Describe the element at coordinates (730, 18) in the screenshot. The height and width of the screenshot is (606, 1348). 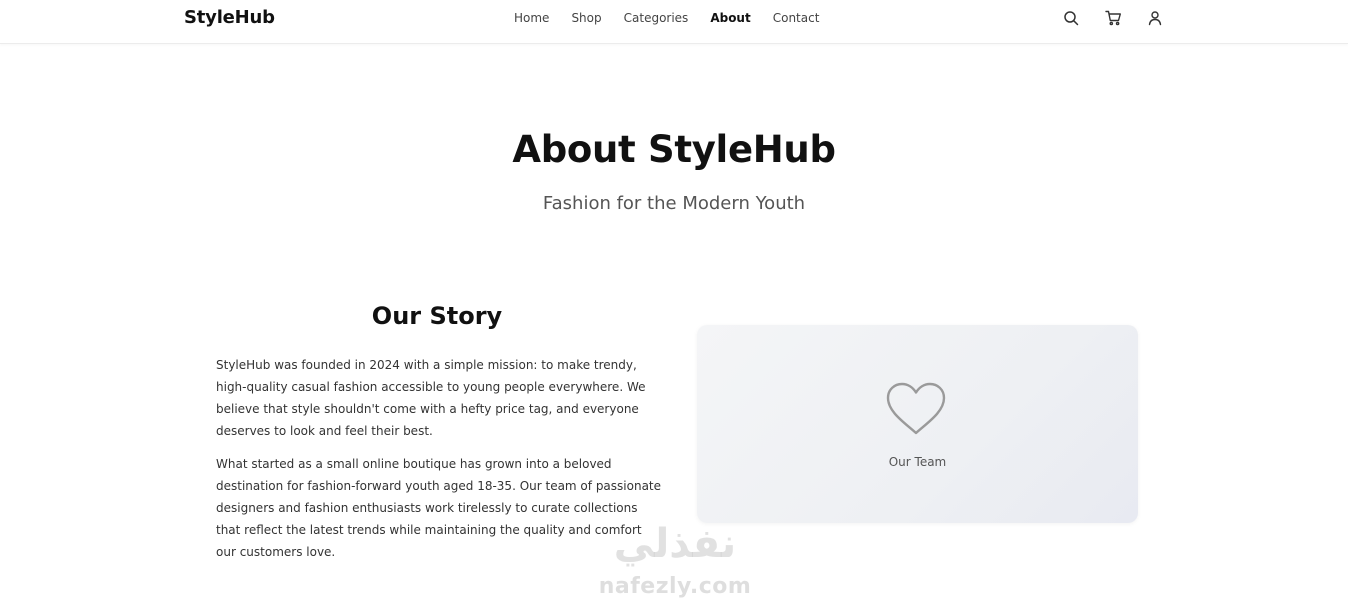
I see `nav-link-about: About` at that location.